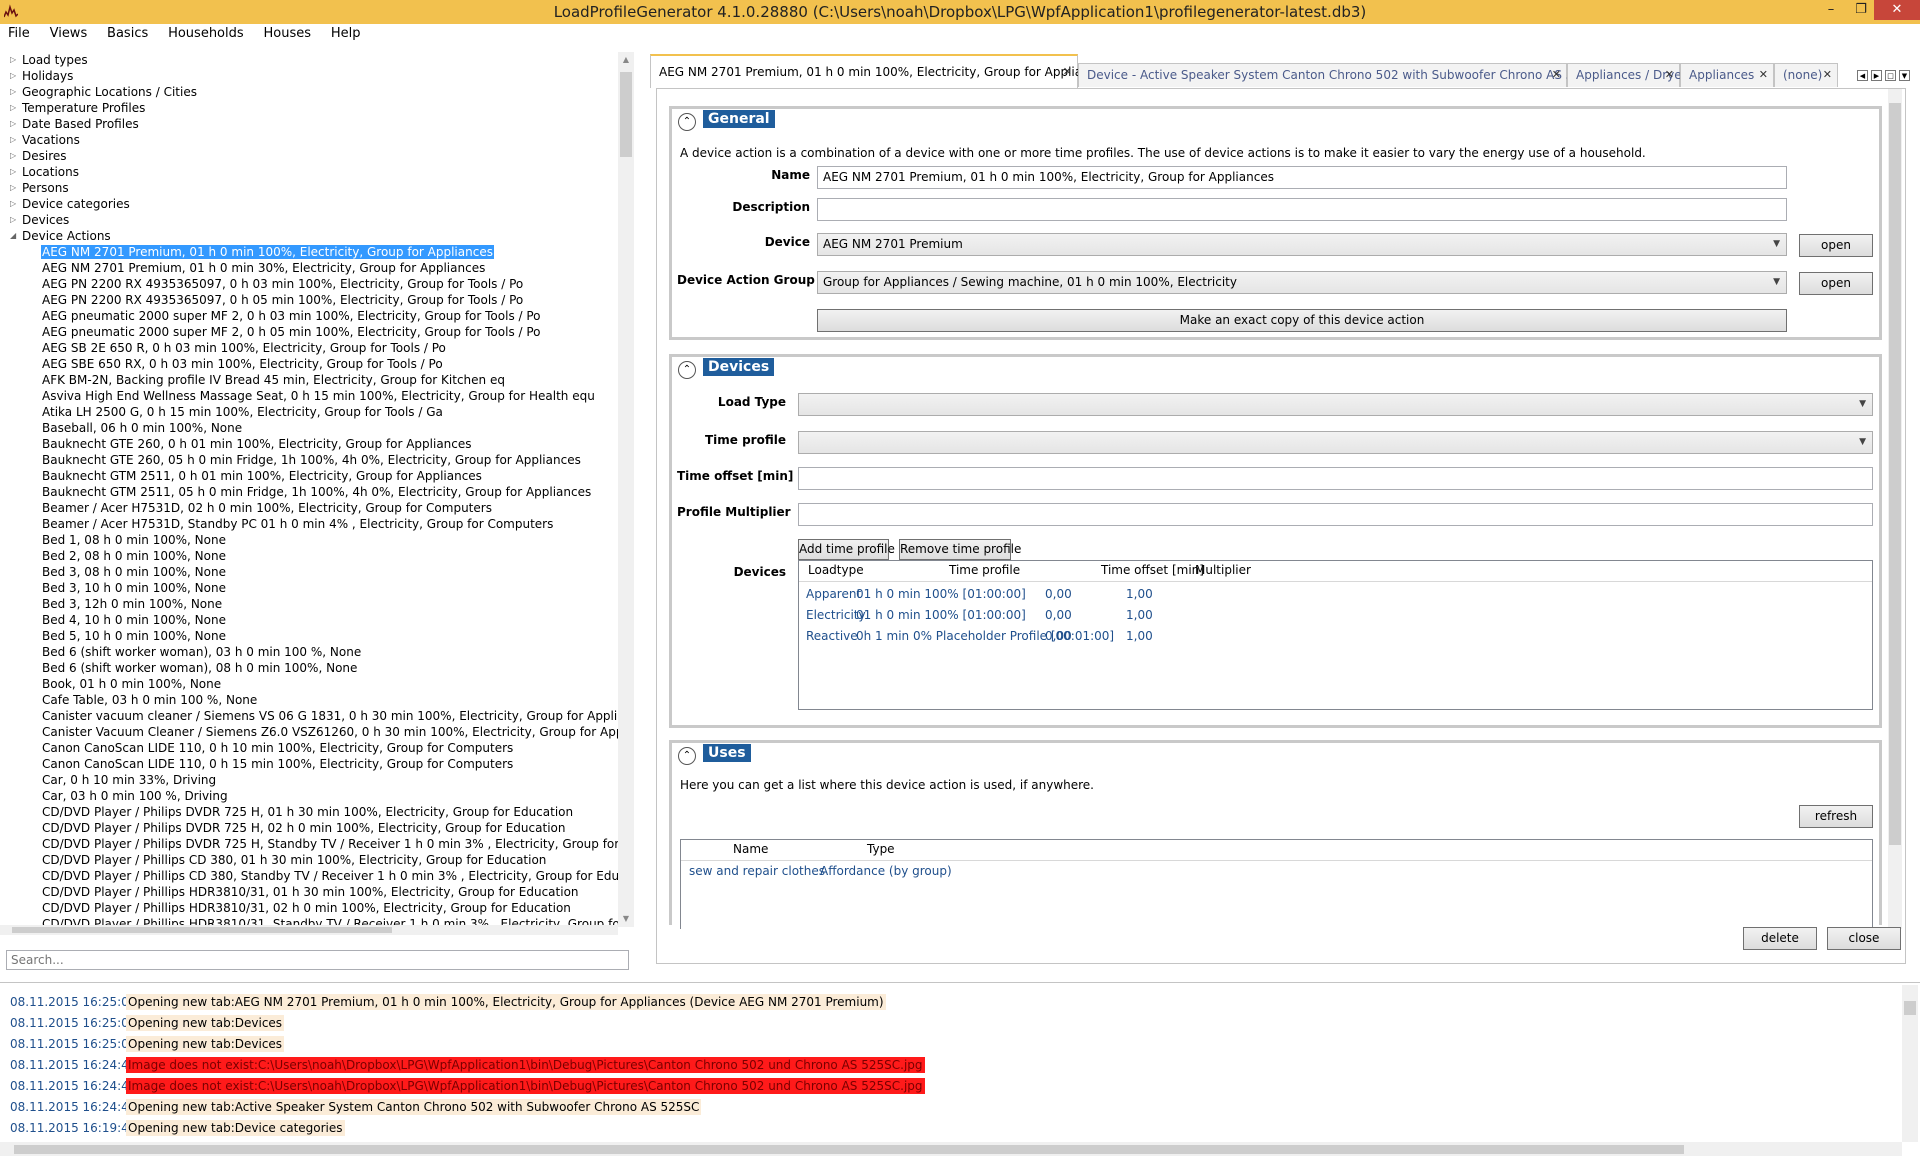 This screenshot has height=1160, width=1920. What do you see at coordinates (832, 636) in the screenshot?
I see `loadtype-cell: Reactive` at bounding box center [832, 636].